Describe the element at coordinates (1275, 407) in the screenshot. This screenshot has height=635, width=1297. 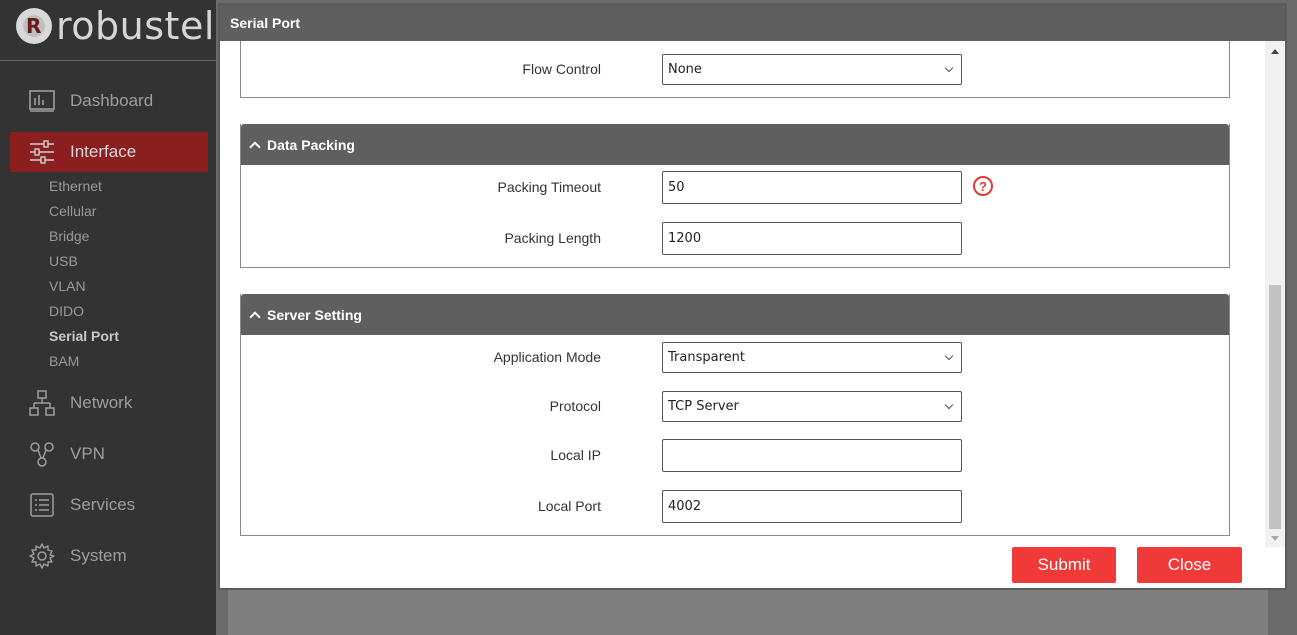
I see `scrollbar-thumb` at that location.